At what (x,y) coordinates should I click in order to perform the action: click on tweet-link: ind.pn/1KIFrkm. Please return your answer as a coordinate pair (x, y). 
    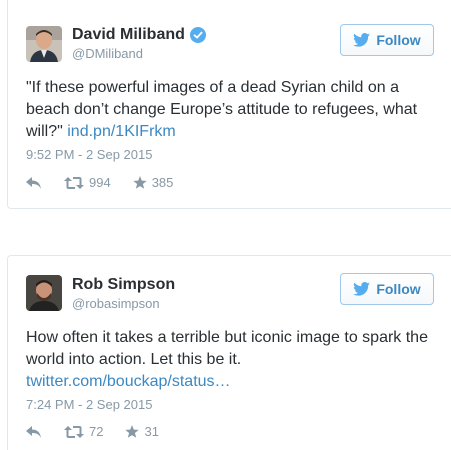
    Looking at the image, I should click on (121, 131).